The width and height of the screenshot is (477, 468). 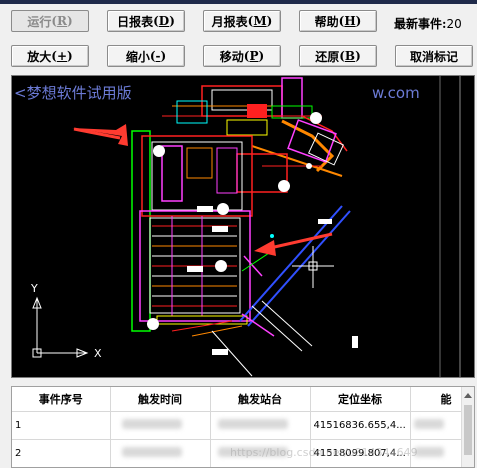 I want to click on table-vertical-scrollbar, so click(x=467, y=427).